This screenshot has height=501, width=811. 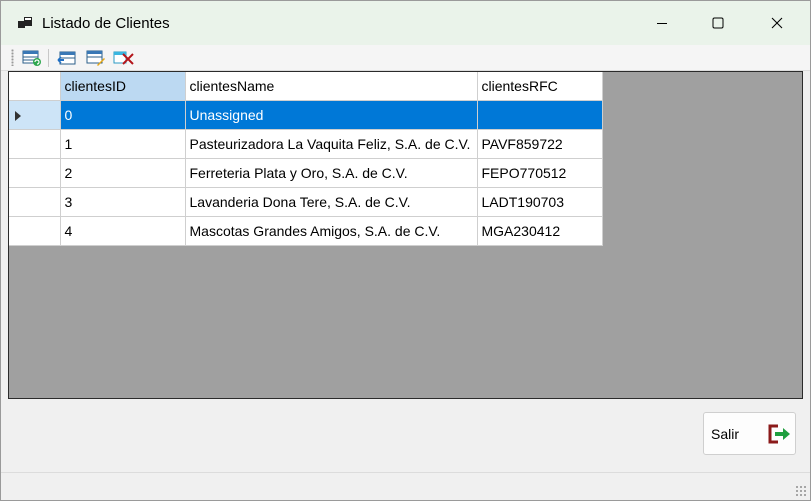 I want to click on move-left-icon, so click(x=66, y=58).